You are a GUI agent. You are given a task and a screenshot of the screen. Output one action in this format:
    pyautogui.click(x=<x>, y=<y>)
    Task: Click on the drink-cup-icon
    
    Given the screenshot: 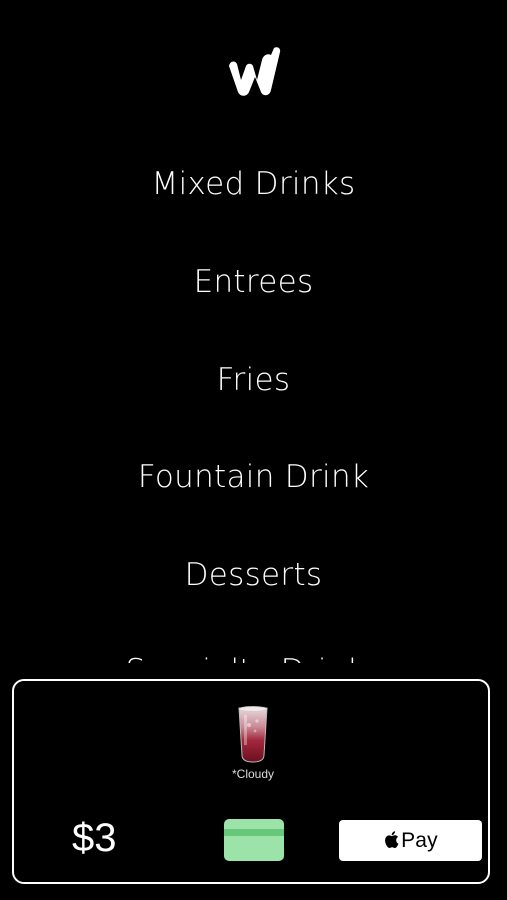 What is the action you would take?
    pyautogui.click(x=253, y=734)
    